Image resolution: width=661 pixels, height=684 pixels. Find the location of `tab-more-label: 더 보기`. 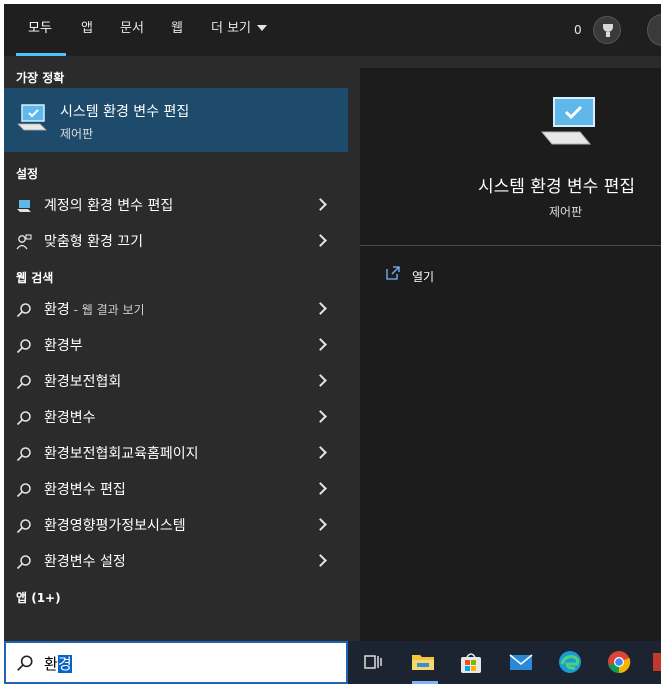

tab-more-label: 더 보기 is located at coordinates (231, 28).